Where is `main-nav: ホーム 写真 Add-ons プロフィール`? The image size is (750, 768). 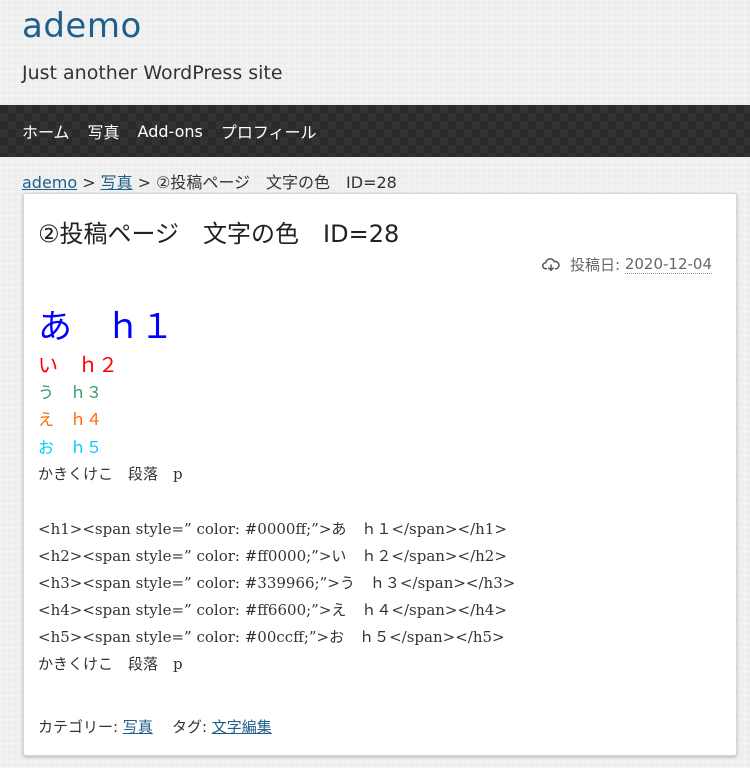 main-nav: ホーム 写真 Add-ons プロフィール is located at coordinates (375, 131).